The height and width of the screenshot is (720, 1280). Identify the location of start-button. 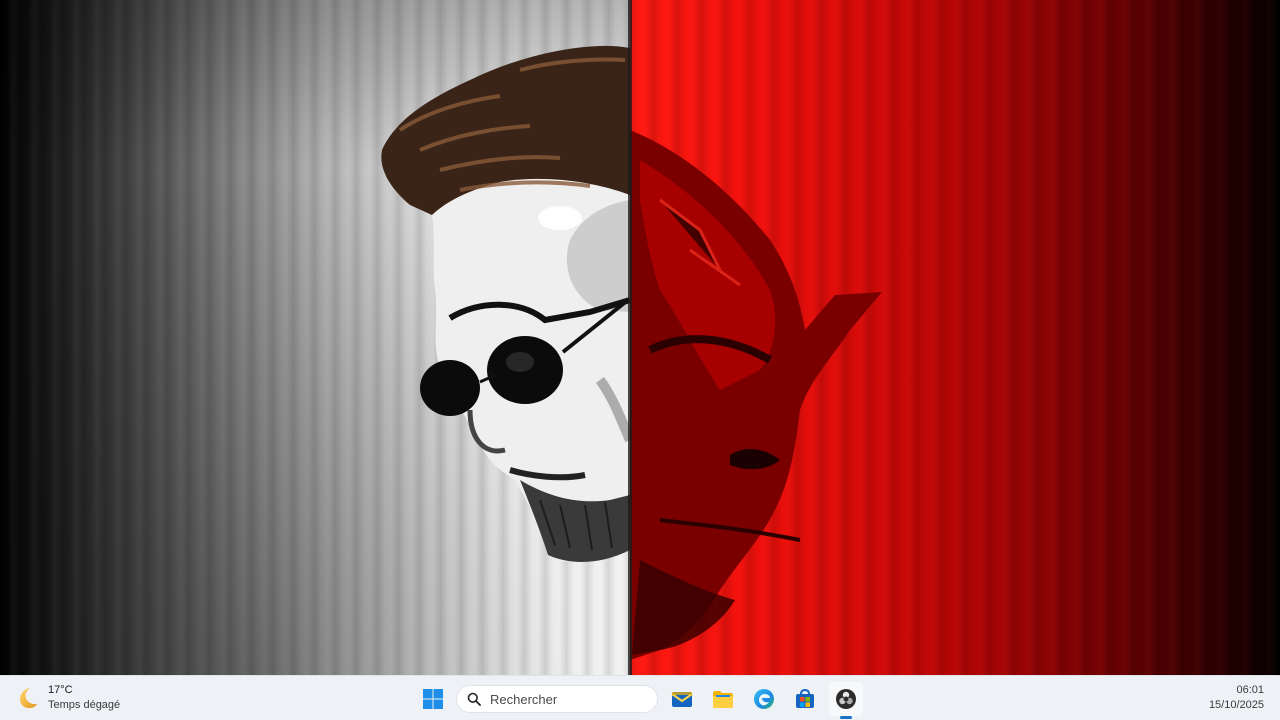
(433, 699).